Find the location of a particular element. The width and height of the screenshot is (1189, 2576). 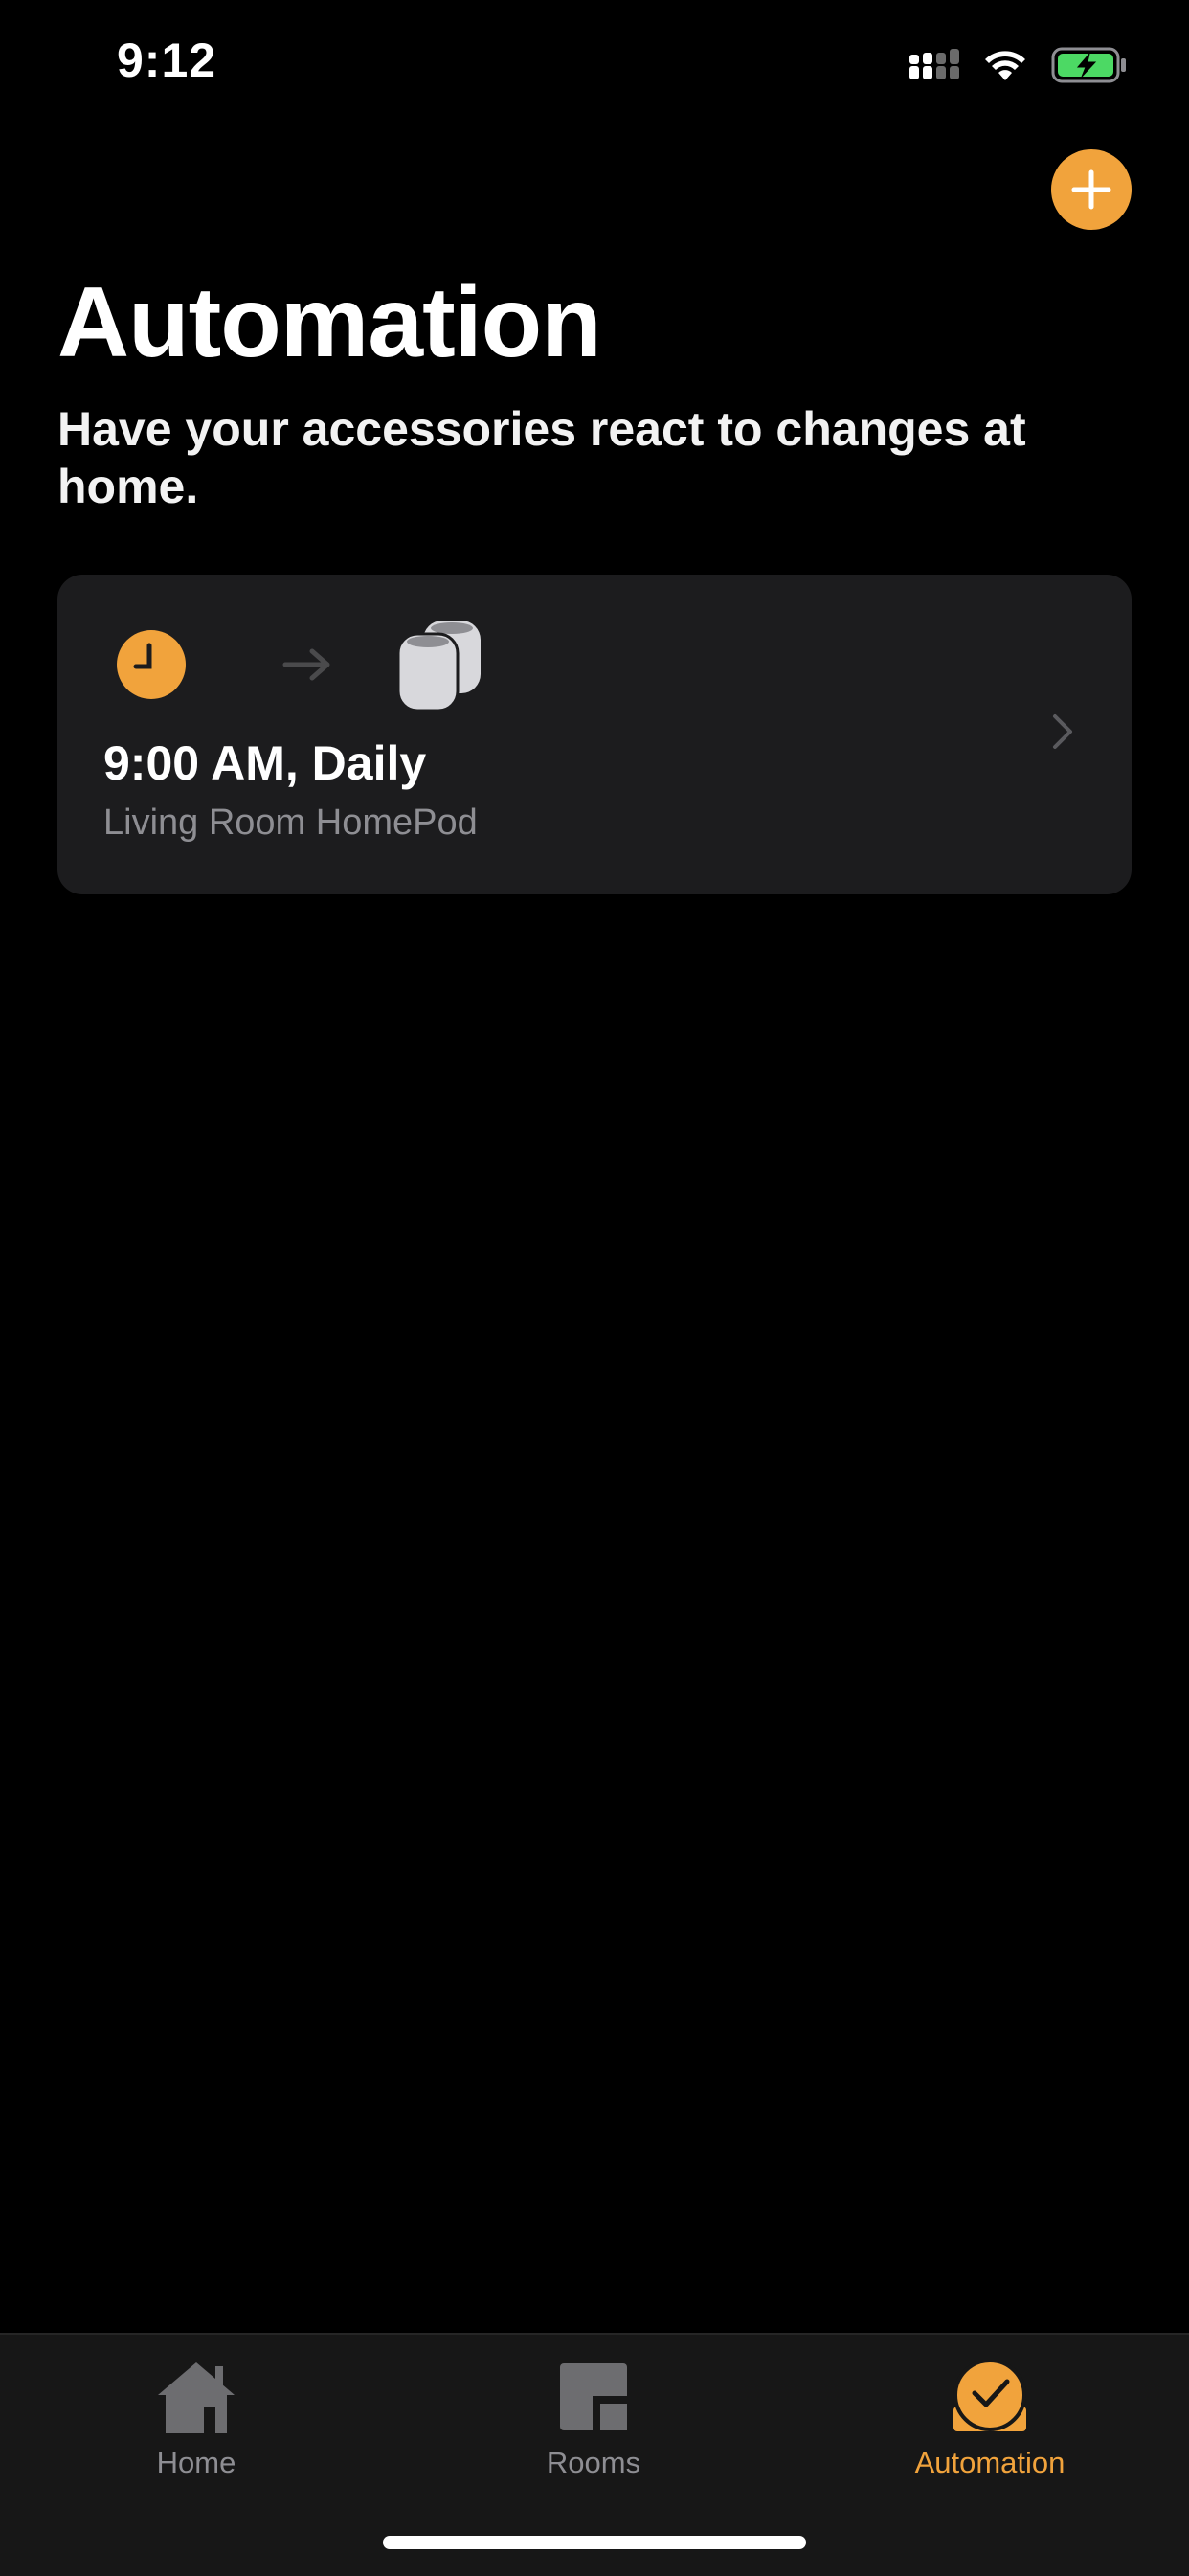

tab-rooms: Rooms is located at coordinates (593, 2430).